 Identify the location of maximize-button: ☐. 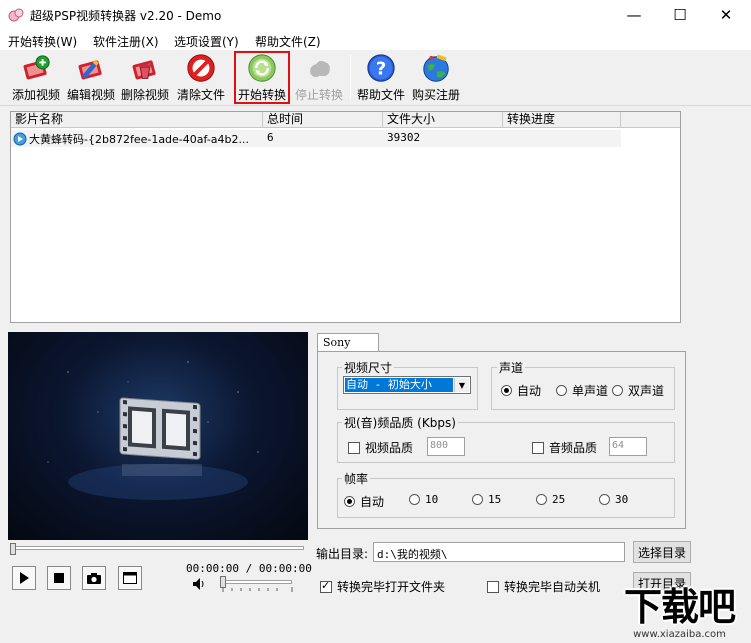
(680, 15).